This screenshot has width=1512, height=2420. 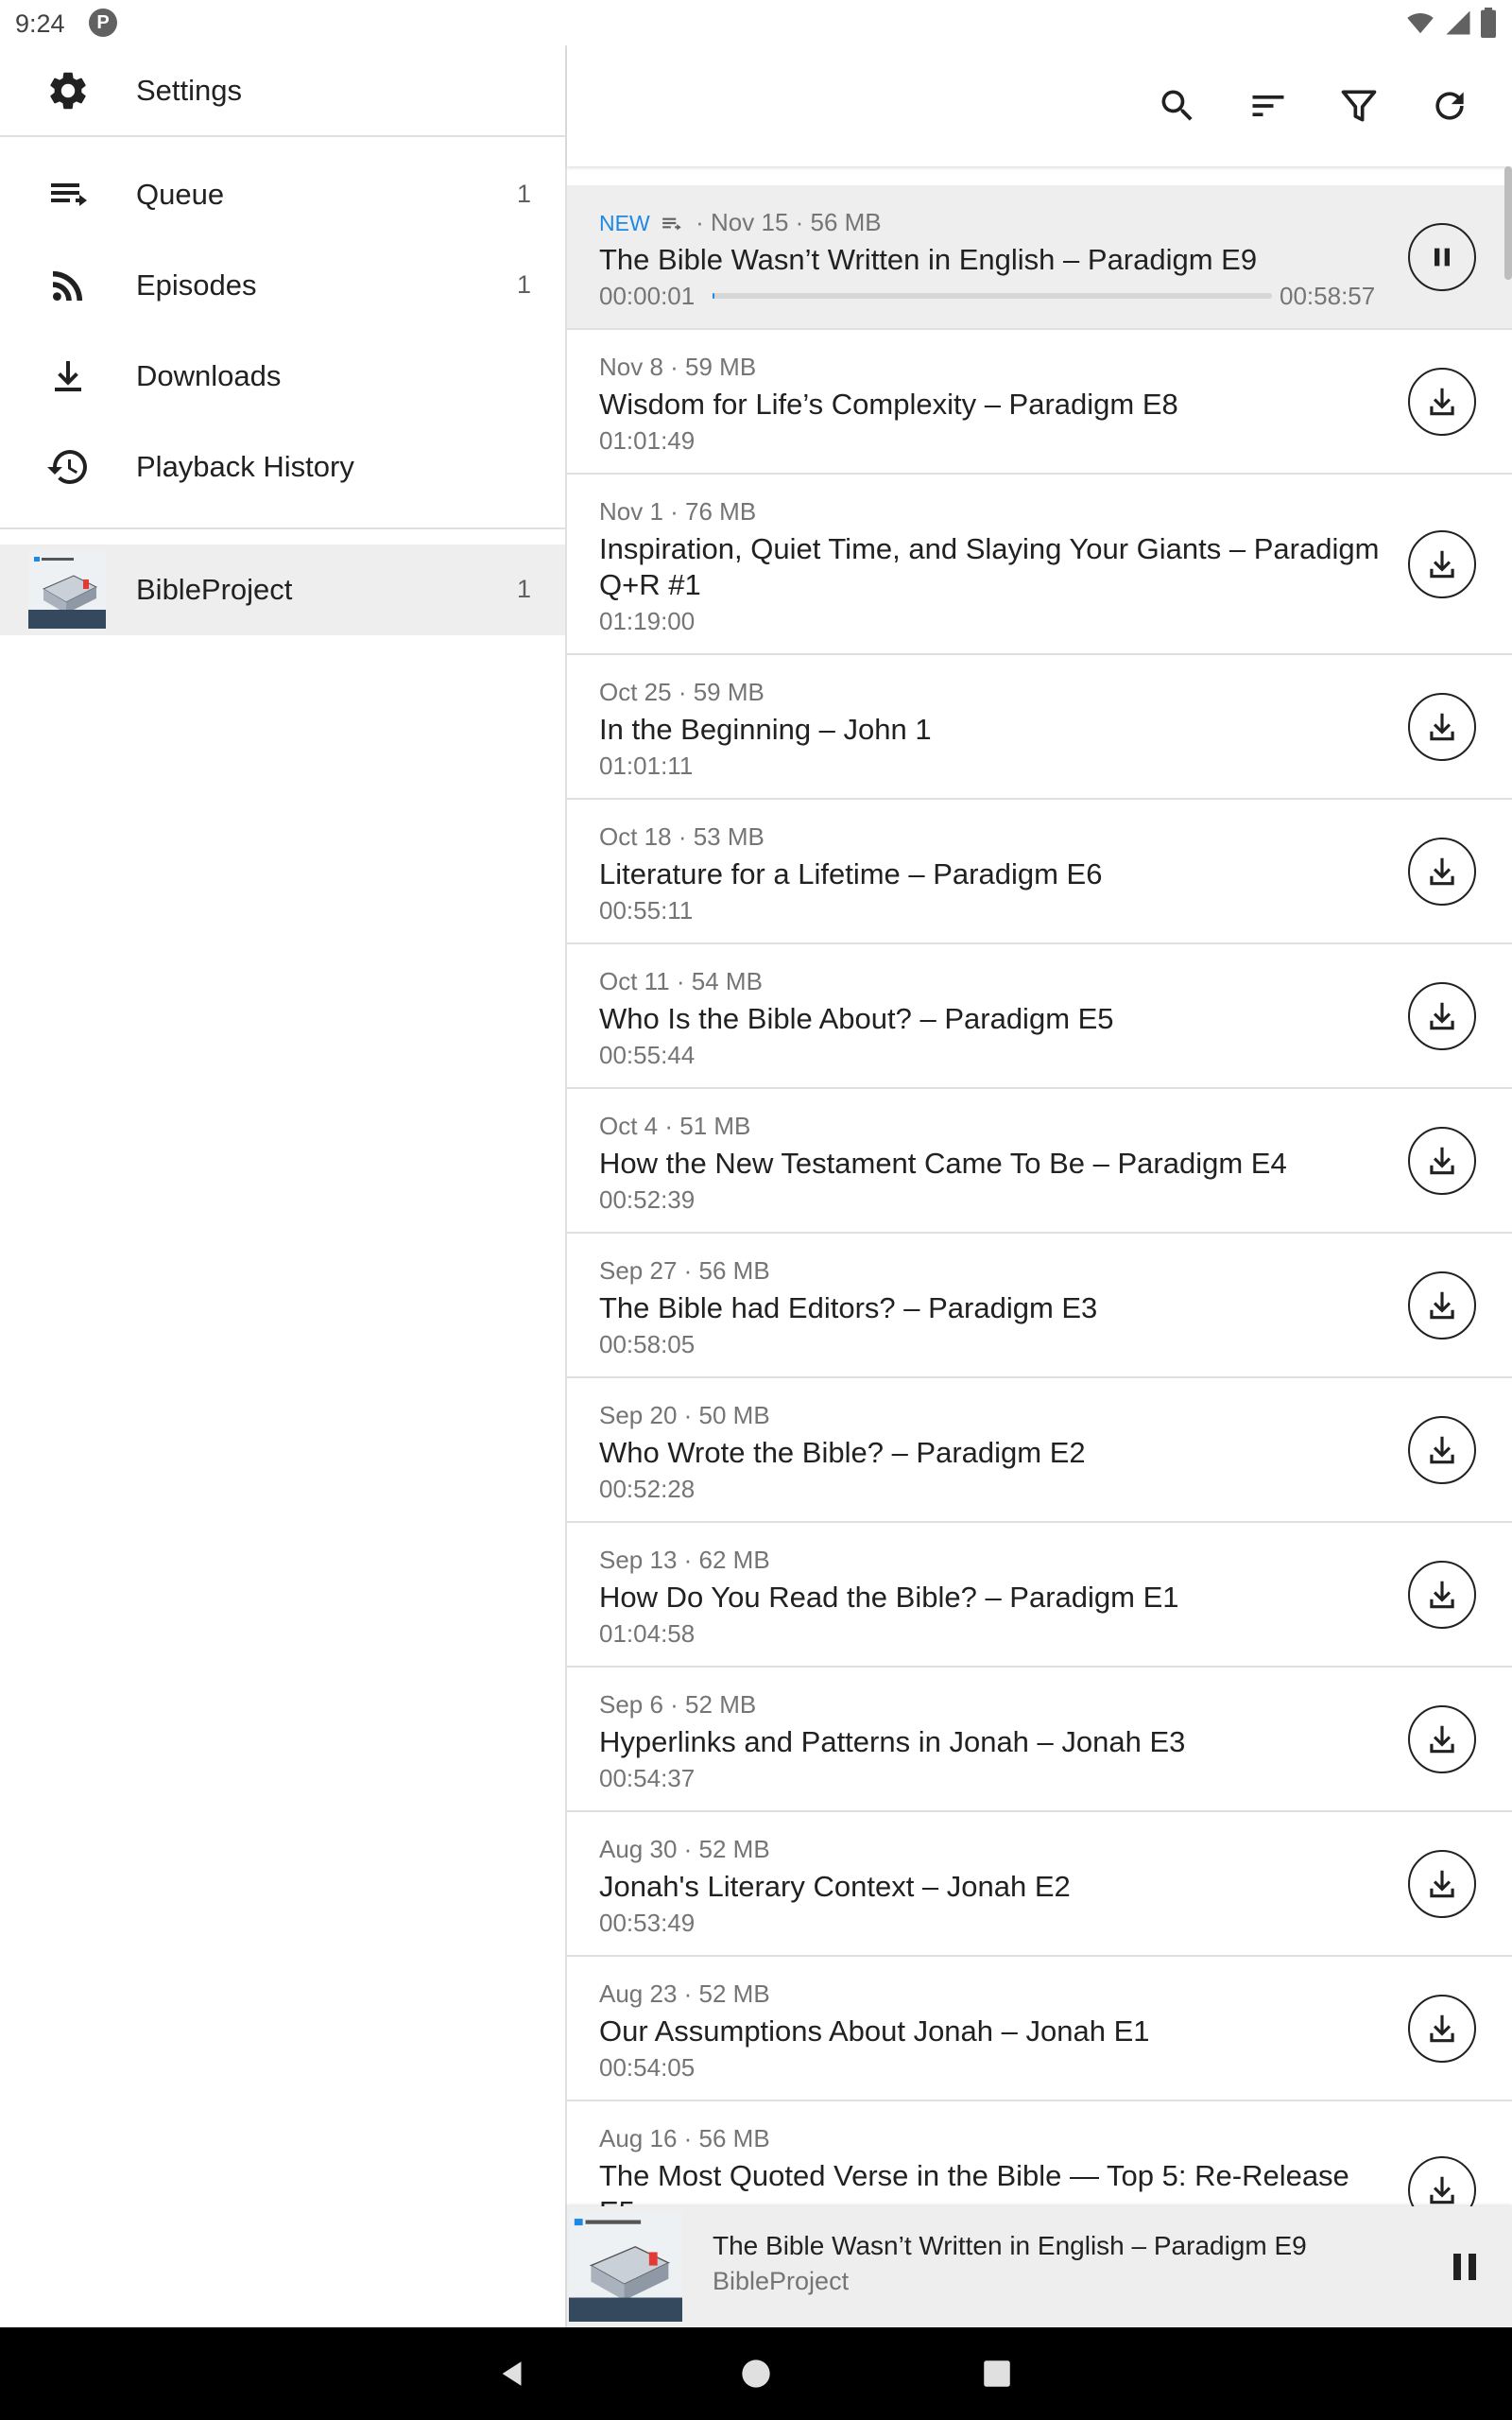 What do you see at coordinates (282, 286) in the screenshot?
I see `drawer-item-episodes: Episodes 1` at bounding box center [282, 286].